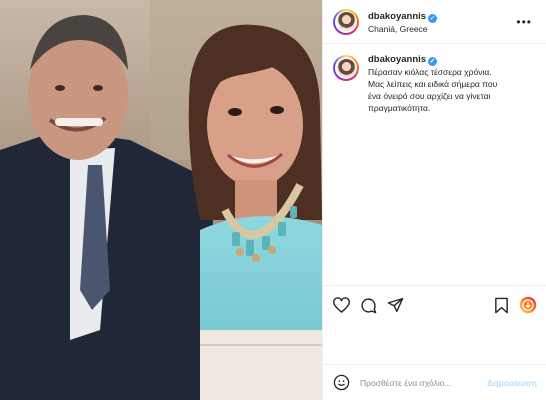 The image size is (546, 400). I want to click on caption-username: dbakoyannis ✓, so click(432, 60).